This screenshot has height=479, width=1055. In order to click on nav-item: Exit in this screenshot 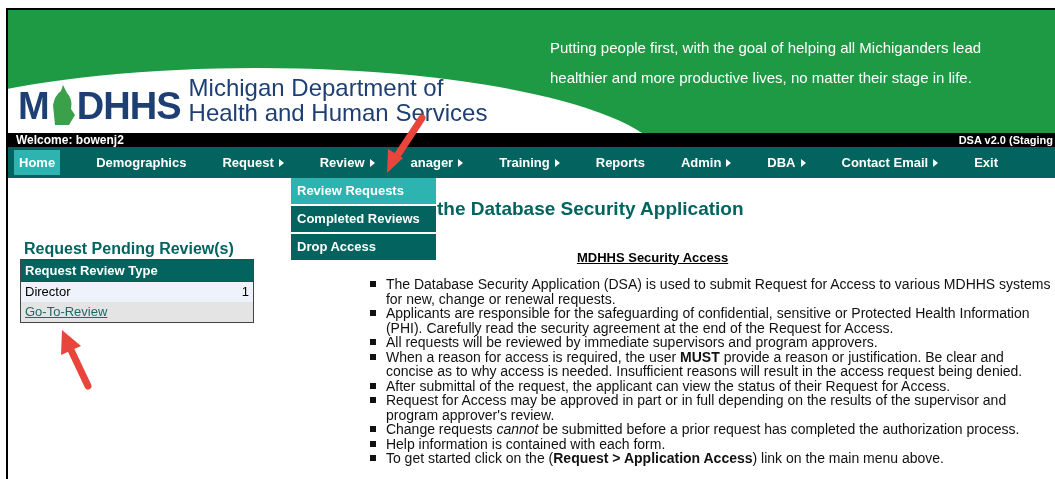, I will do `click(986, 162)`.